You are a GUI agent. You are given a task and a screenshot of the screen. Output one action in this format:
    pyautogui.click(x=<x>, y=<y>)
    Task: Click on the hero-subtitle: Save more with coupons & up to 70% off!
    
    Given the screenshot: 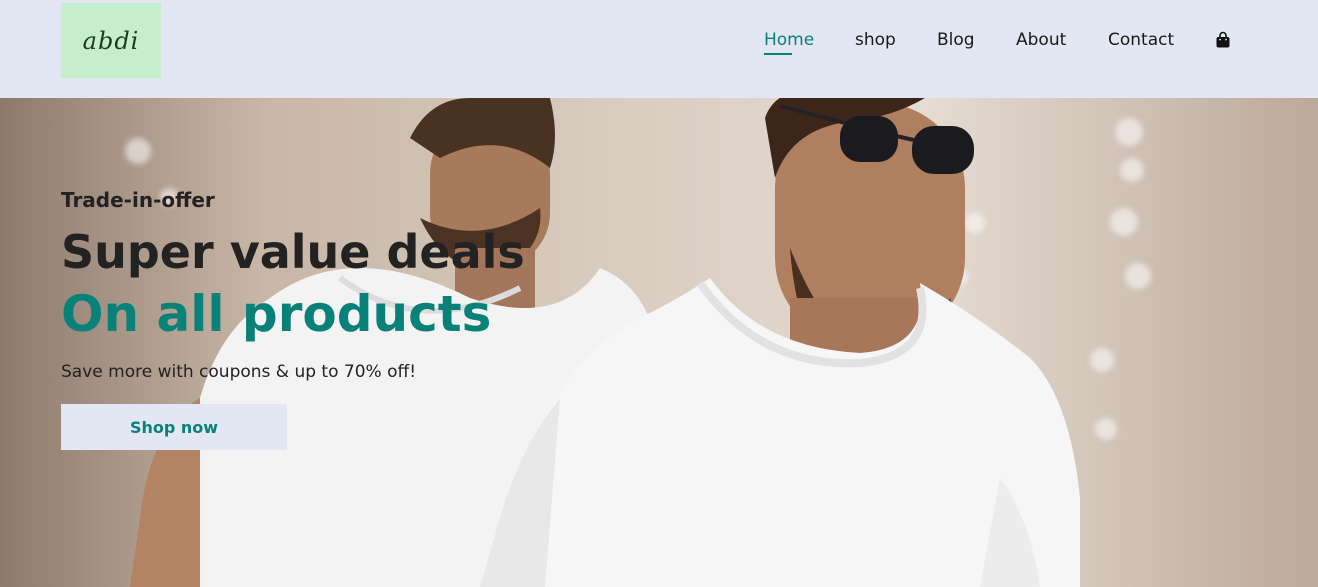 What is the action you would take?
    pyautogui.click(x=239, y=372)
    